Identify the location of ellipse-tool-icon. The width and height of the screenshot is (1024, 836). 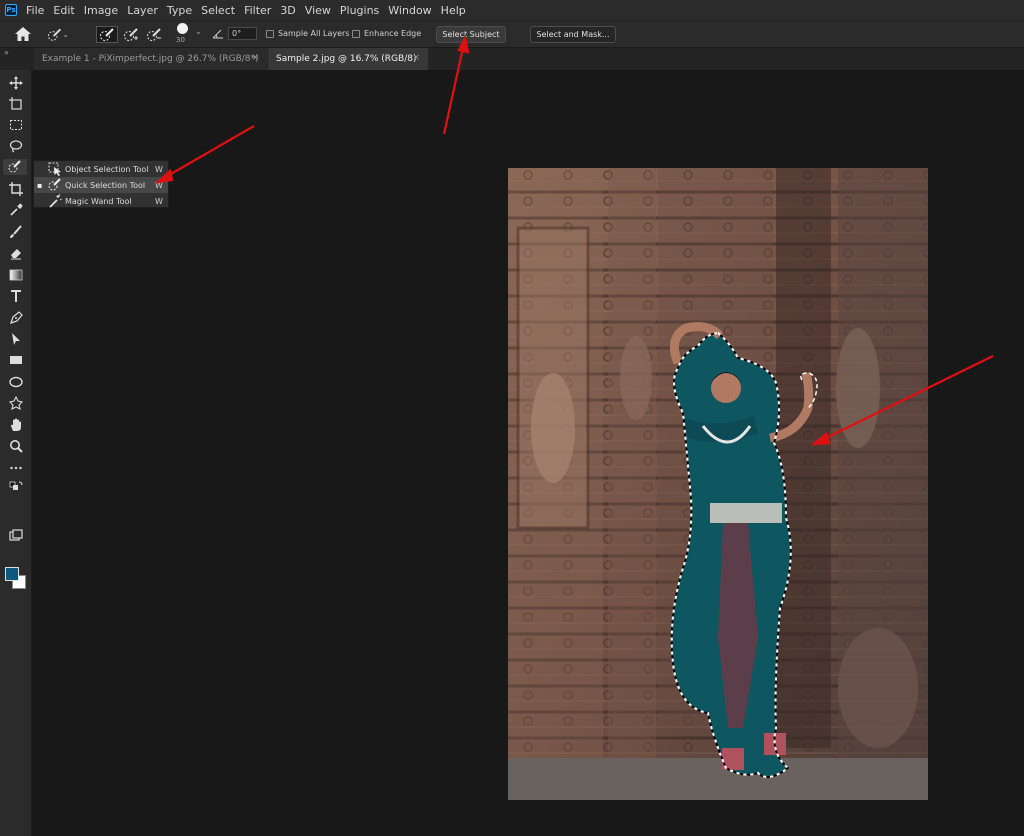
(16, 382).